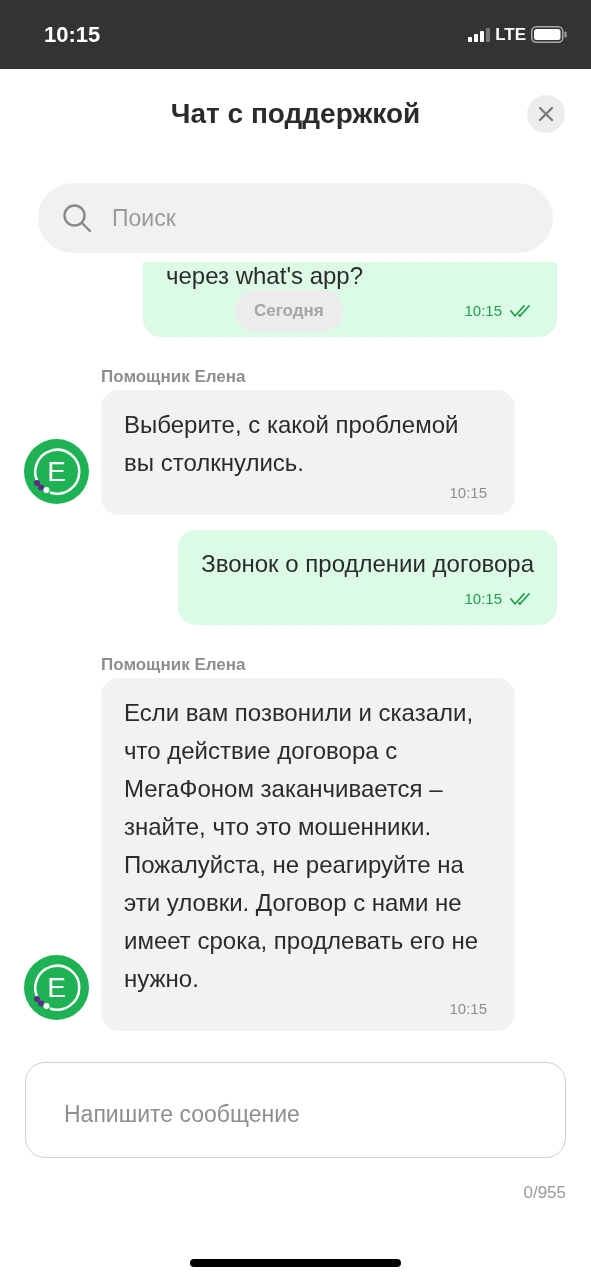  Describe the element at coordinates (292, 443) in the screenshot. I see `message-text: Выберите, с какой проблемой вы столкнулись.` at that location.